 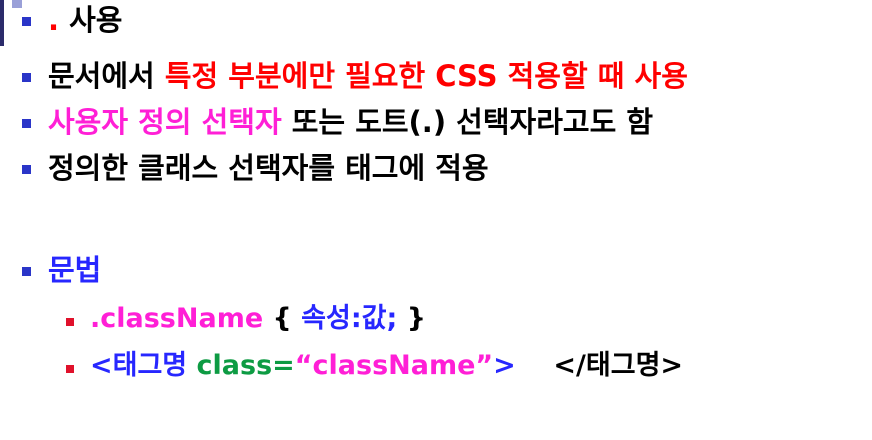 I want to click on bullet-item-usage: . 사용, so click(x=85, y=20).